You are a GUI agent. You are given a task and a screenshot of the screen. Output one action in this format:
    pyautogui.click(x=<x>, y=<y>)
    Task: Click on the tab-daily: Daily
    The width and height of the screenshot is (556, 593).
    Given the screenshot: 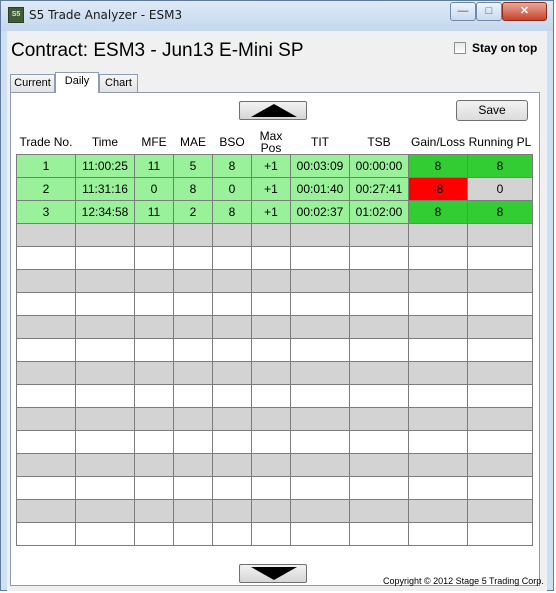 What is the action you would take?
    pyautogui.click(x=77, y=82)
    